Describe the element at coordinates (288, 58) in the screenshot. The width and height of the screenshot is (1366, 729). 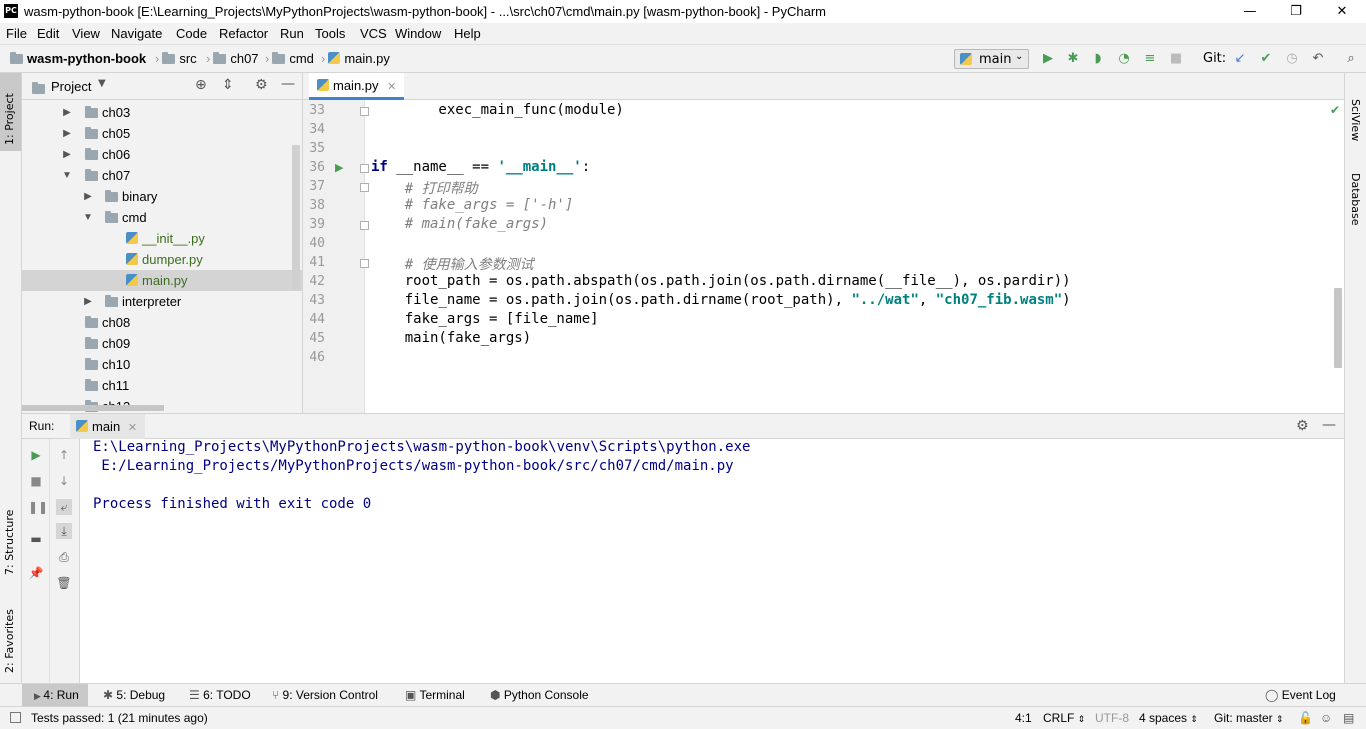
I see `breadcrumb-cmd: › cmd` at that location.